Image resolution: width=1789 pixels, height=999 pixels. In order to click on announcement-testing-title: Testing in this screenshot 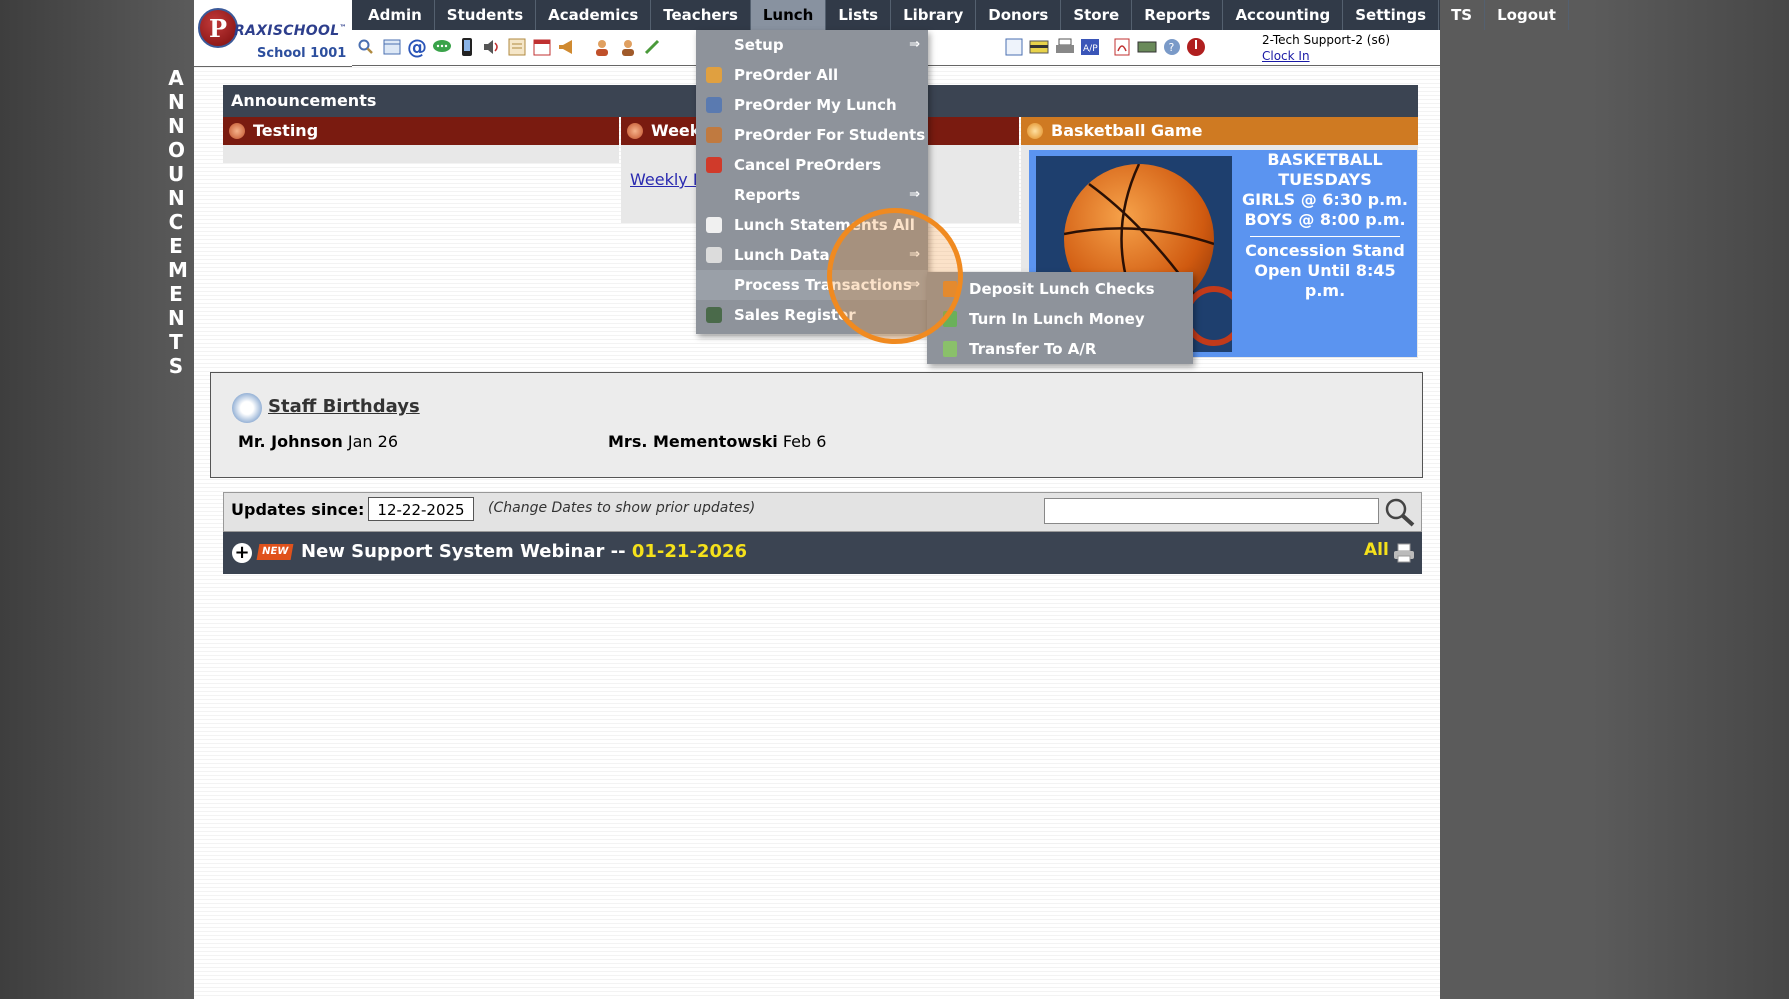, I will do `click(421, 131)`.